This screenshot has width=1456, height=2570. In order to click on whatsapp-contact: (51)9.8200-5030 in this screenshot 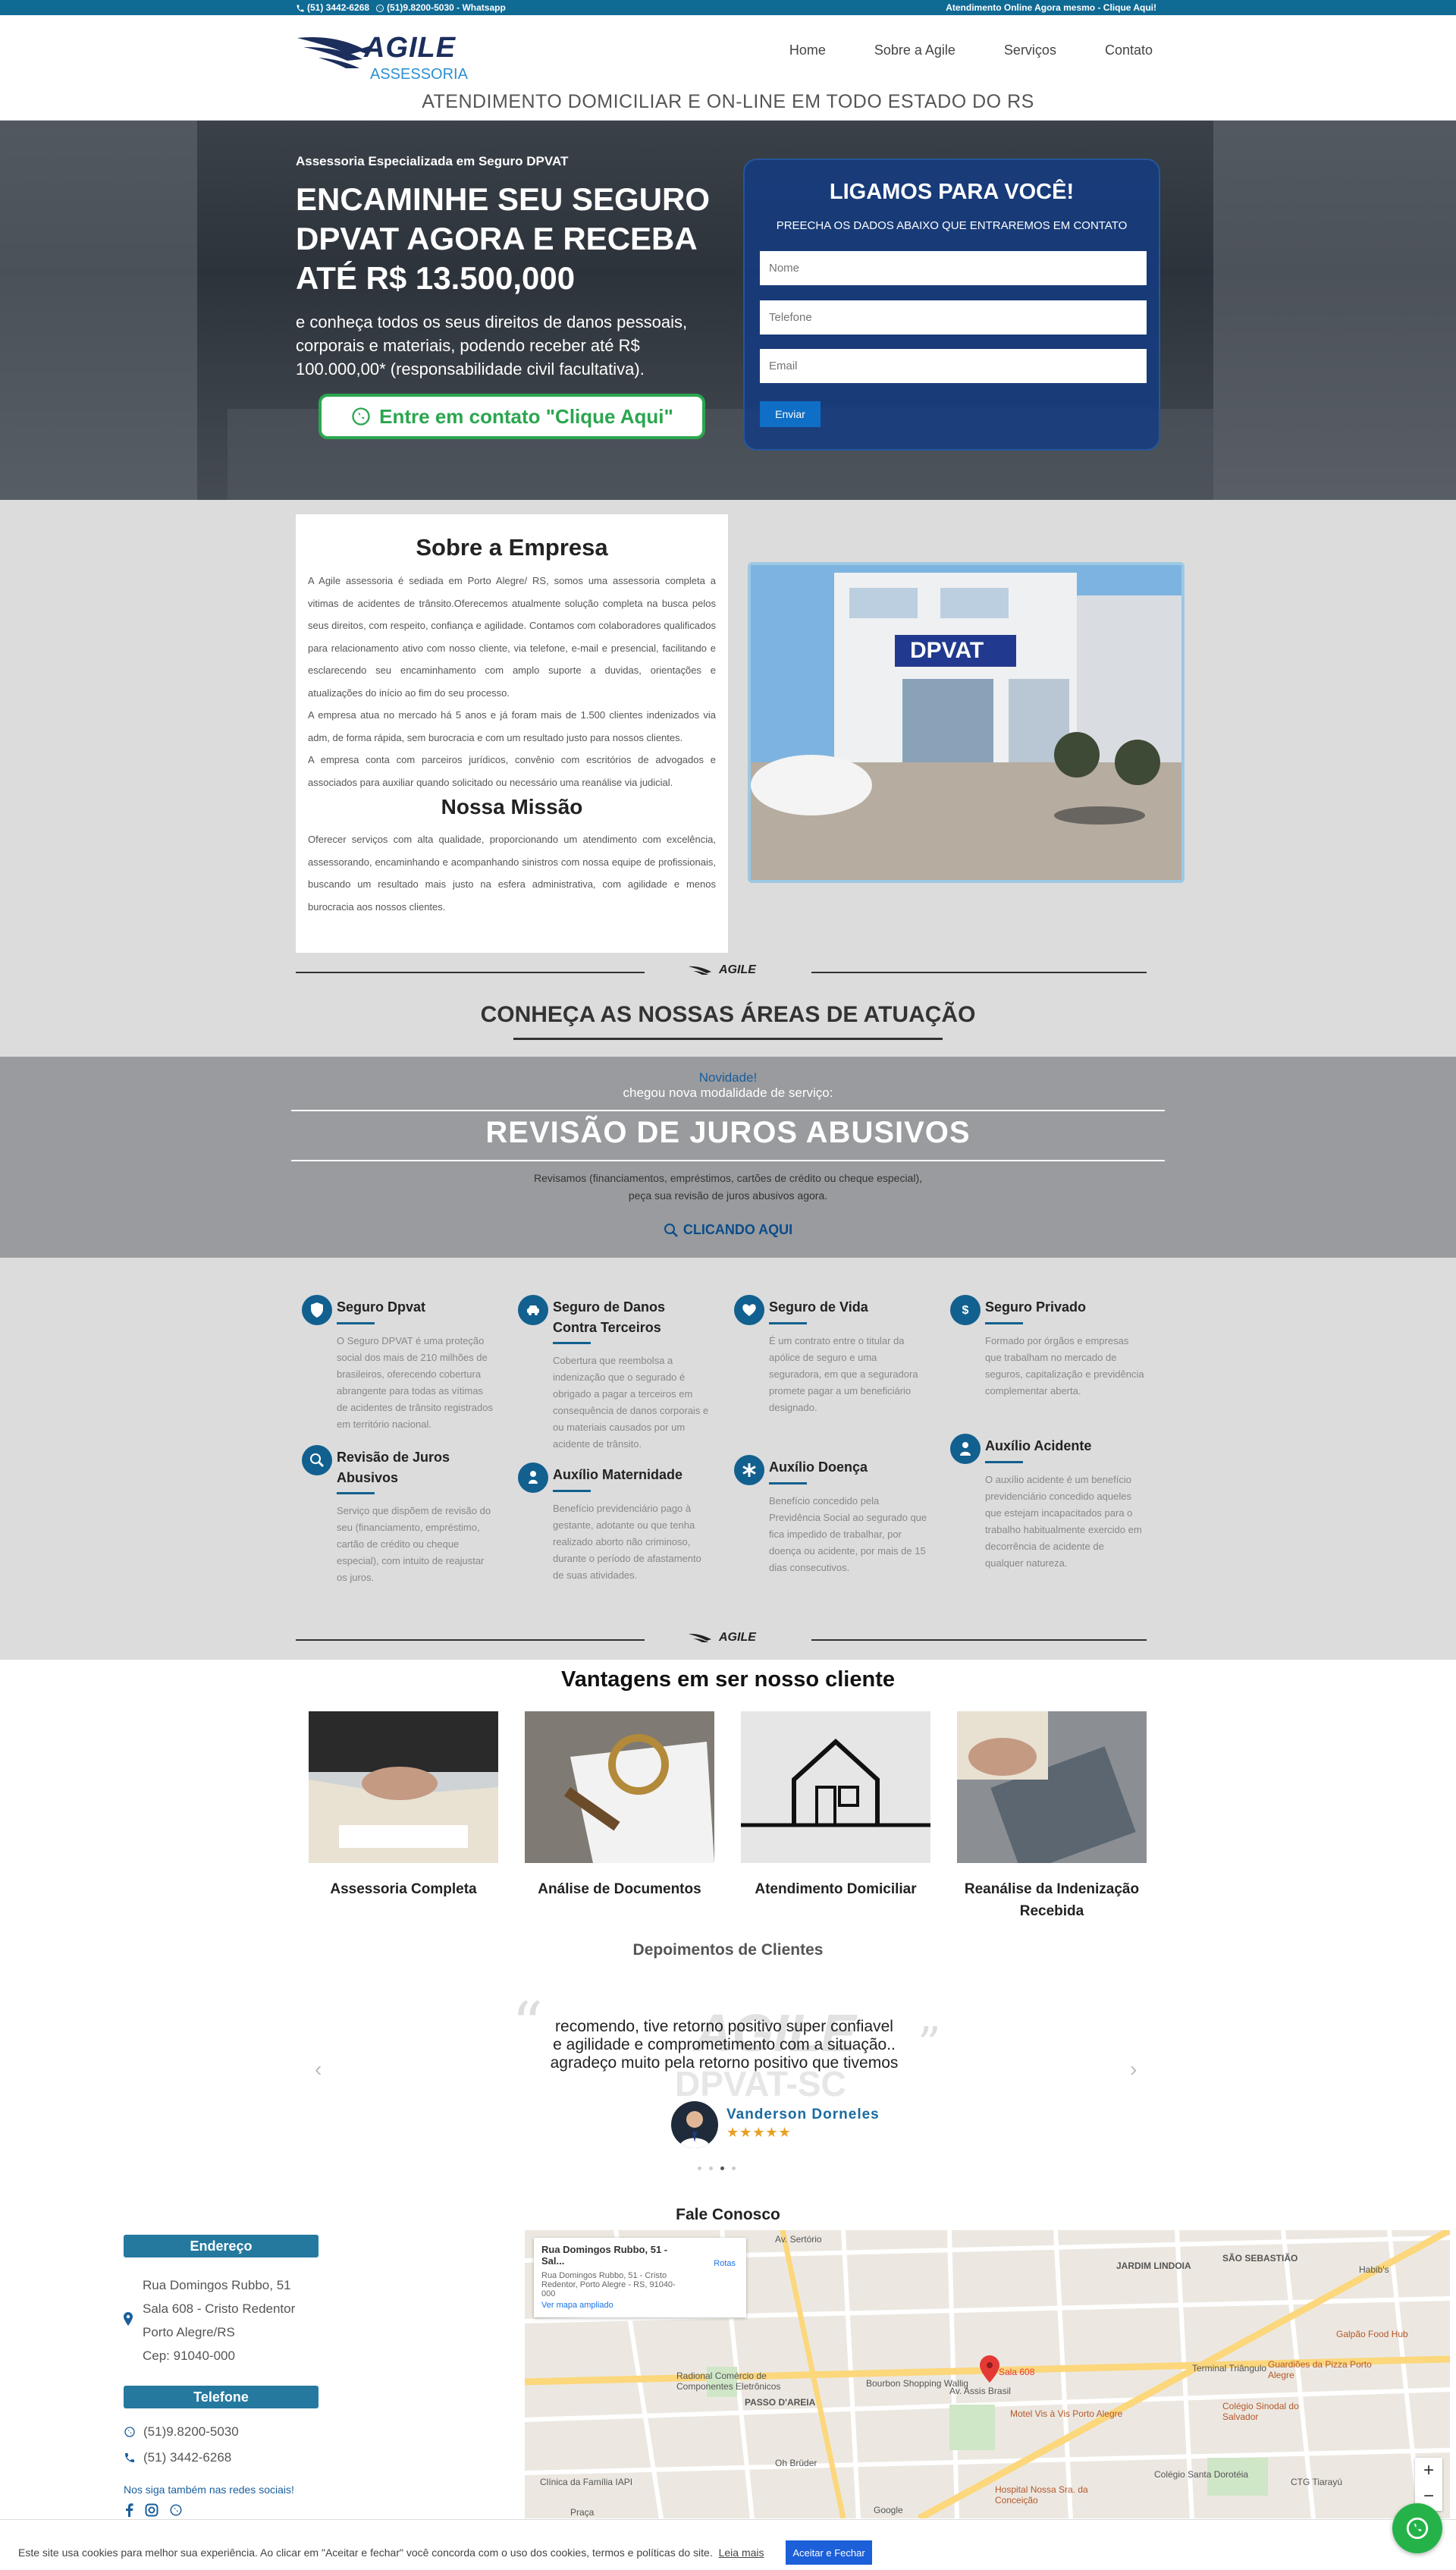, I will do `click(181, 2432)`.